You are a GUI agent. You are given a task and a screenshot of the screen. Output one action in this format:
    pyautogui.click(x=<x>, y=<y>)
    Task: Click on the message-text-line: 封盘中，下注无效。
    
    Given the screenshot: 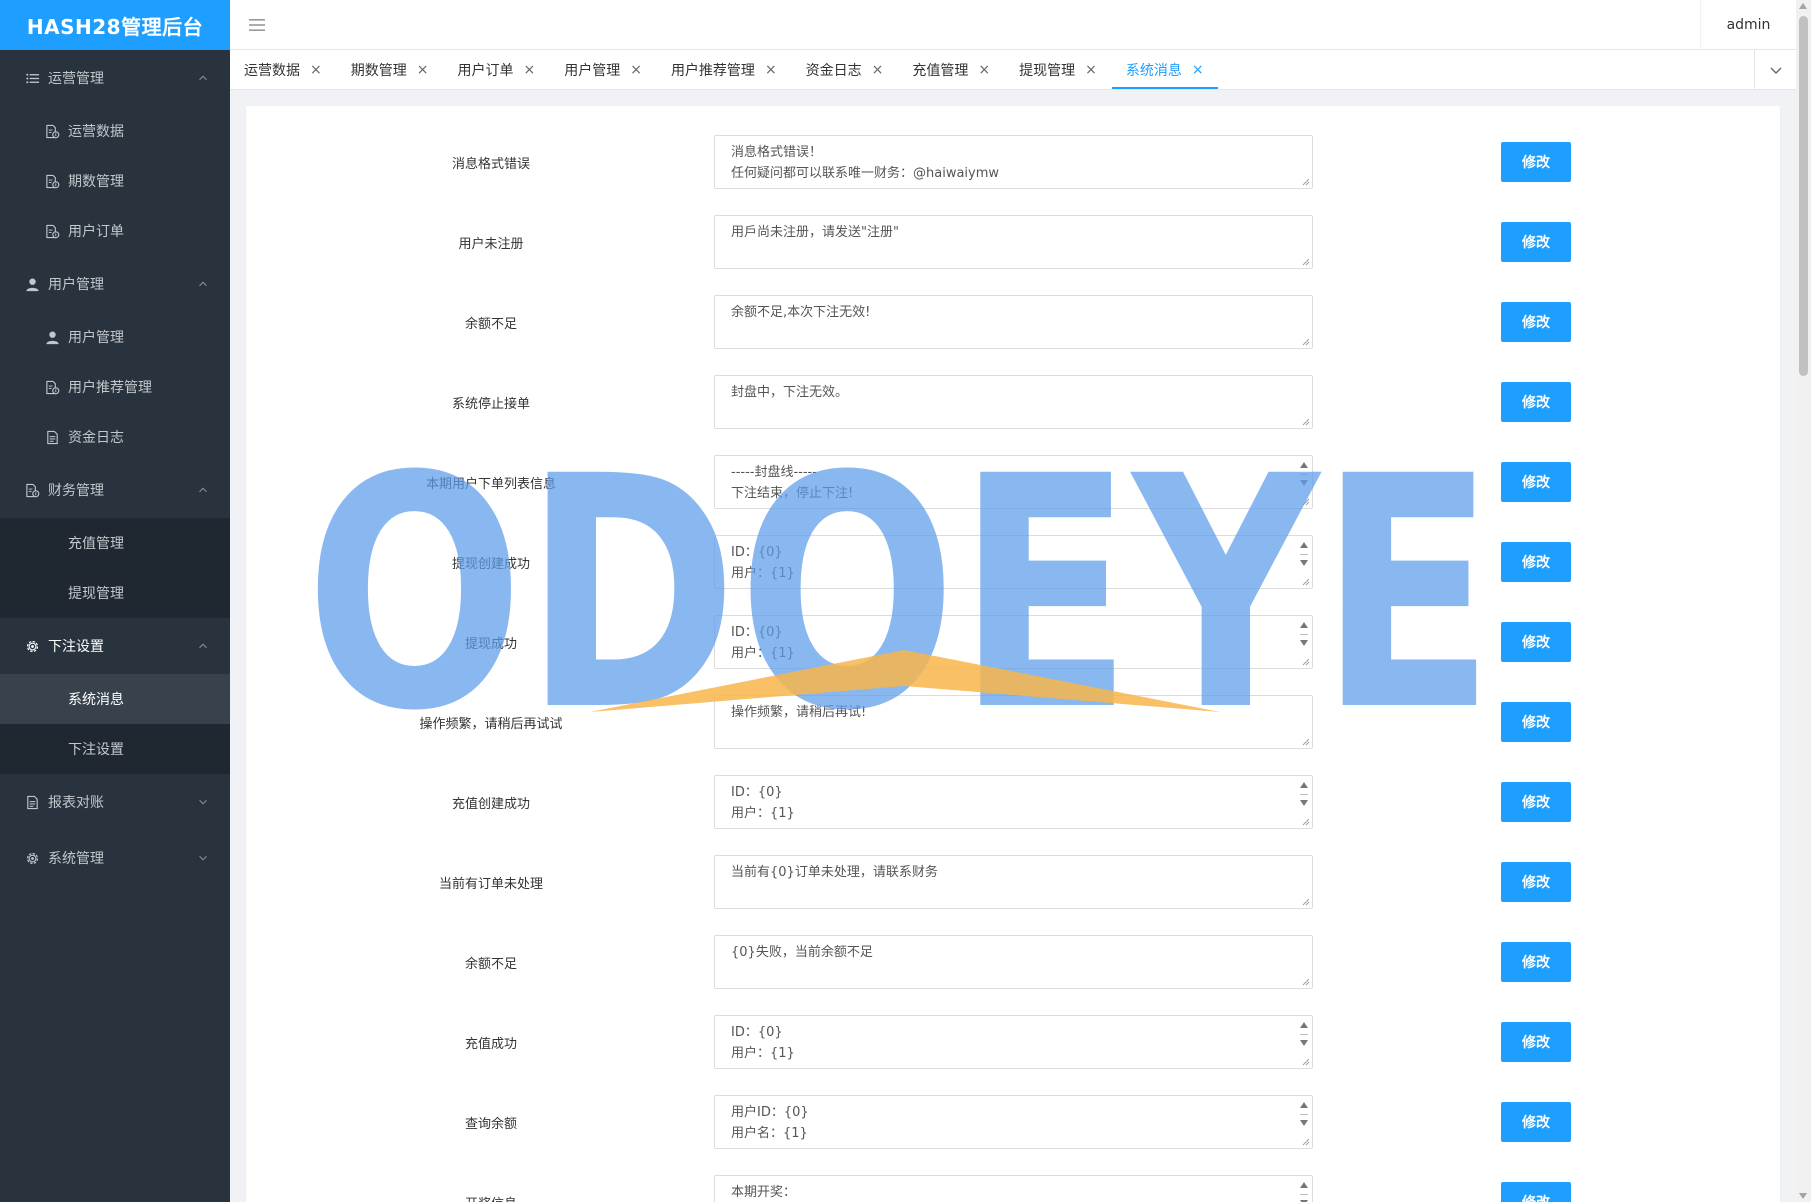 What is the action you would take?
    pyautogui.click(x=790, y=392)
    